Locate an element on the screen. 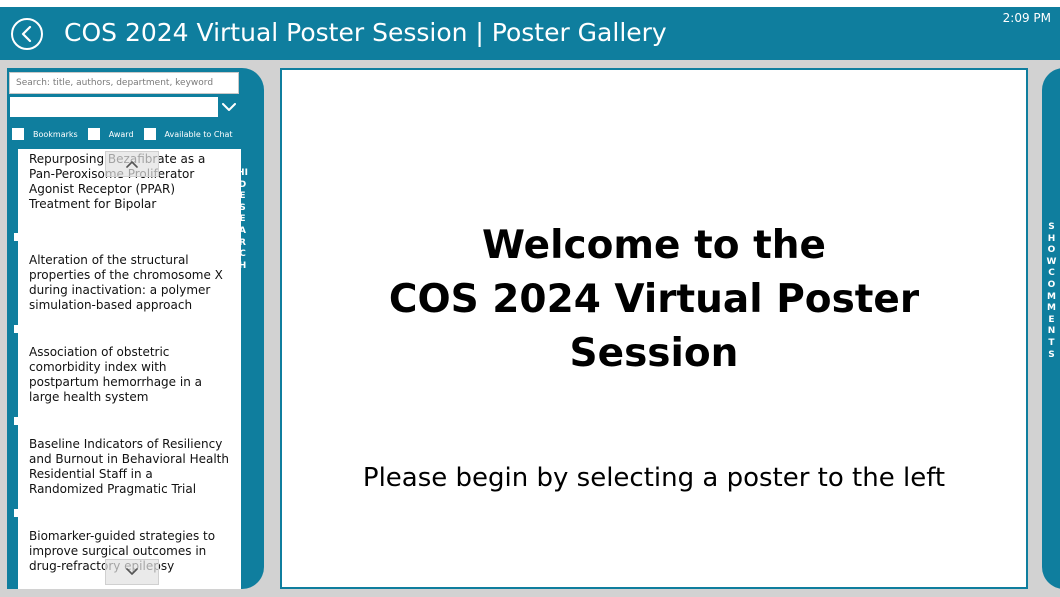  scroll-up-button is located at coordinates (132, 164).